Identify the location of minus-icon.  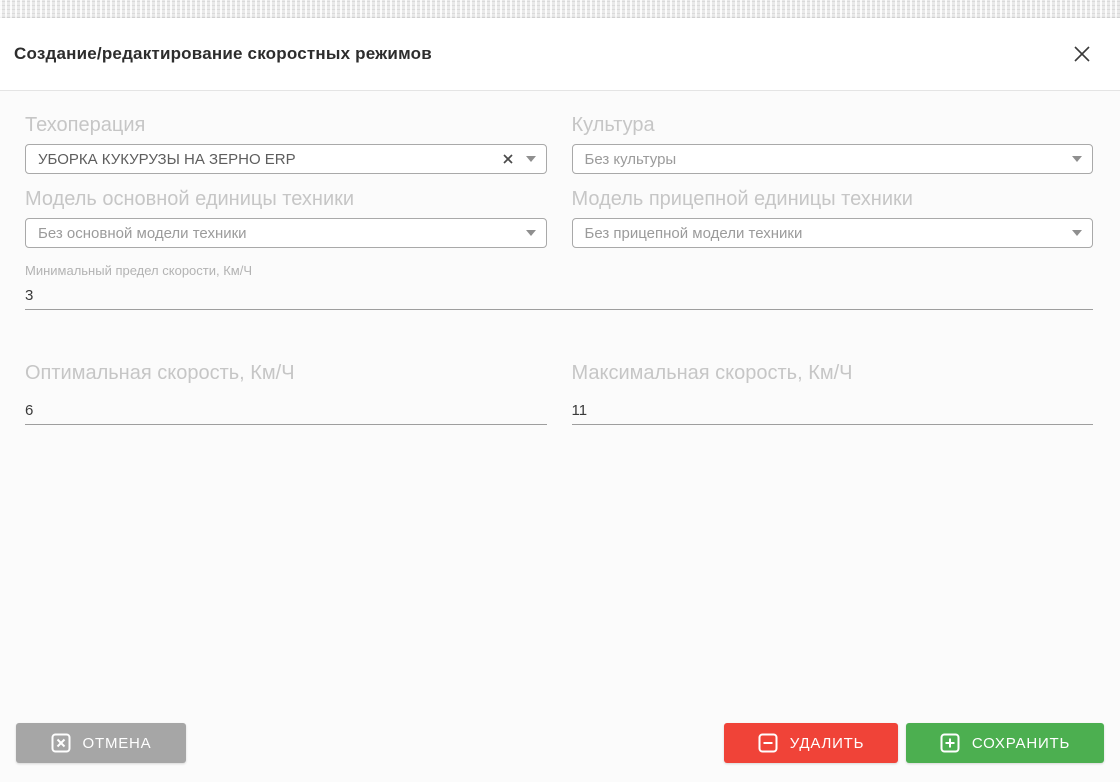
(768, 743).